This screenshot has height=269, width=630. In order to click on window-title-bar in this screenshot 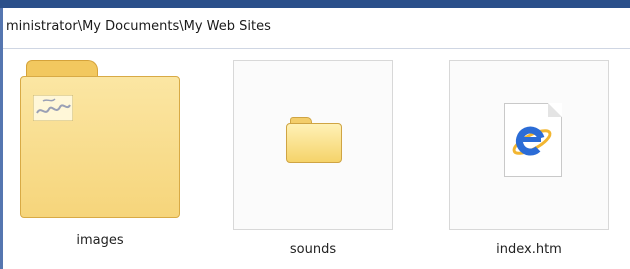, I will do `click(315, 4)`.